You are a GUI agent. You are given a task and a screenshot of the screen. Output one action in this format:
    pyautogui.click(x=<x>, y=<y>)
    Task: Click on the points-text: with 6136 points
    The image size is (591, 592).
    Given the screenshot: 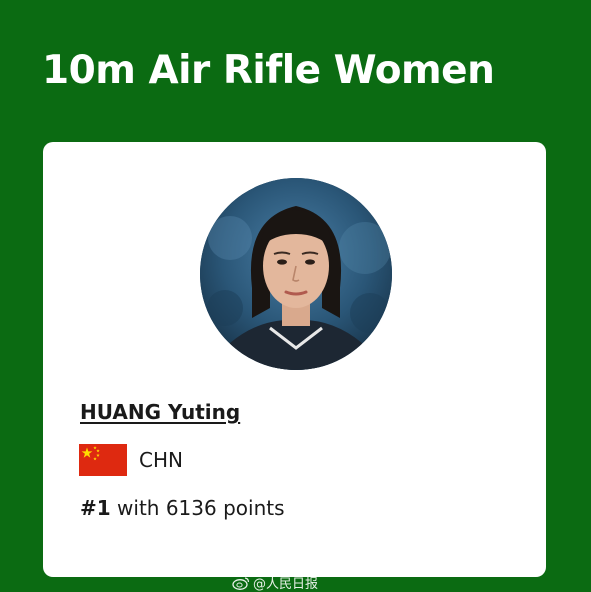 What is the action you would take?
    pyautogui.click(x=201, y=508)
    